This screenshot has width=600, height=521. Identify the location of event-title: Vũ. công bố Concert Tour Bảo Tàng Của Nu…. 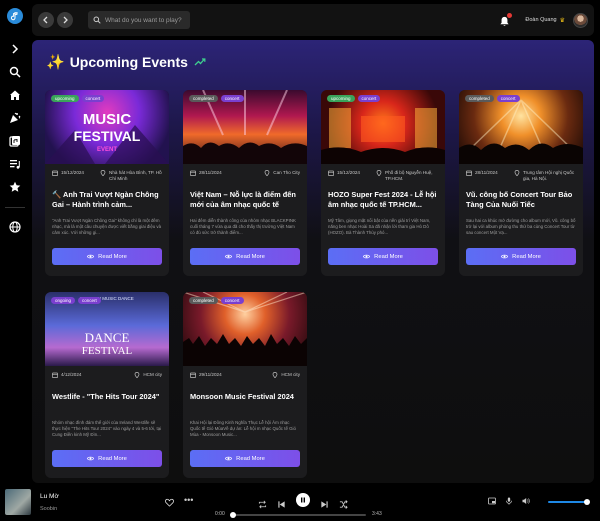
(521, 200).